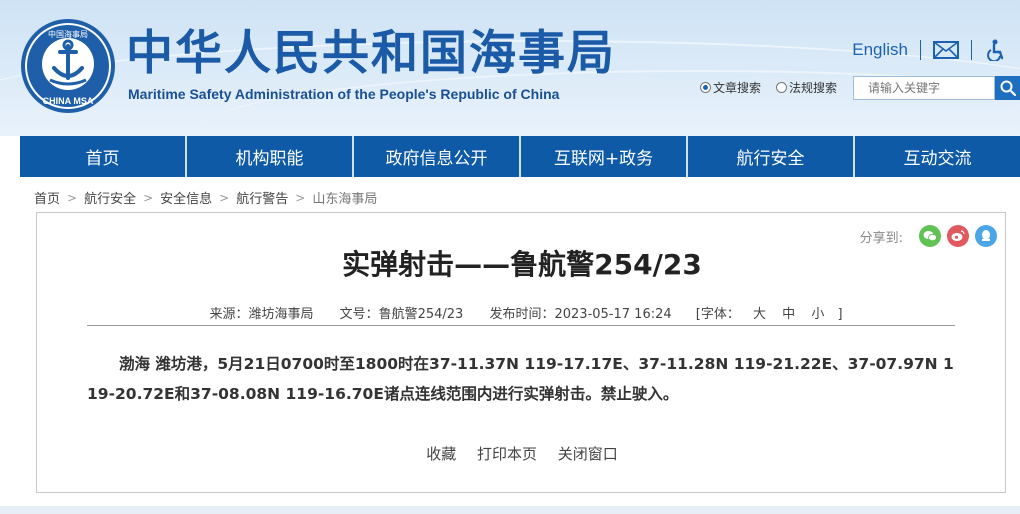 Image resolution: width=1020 pixels, height=514 pixels. What do you see at coordinates (771, 156) in the screenshot?
I see `nav-item-navigation-safety: 航行安全` at bounding box center [771, 156].